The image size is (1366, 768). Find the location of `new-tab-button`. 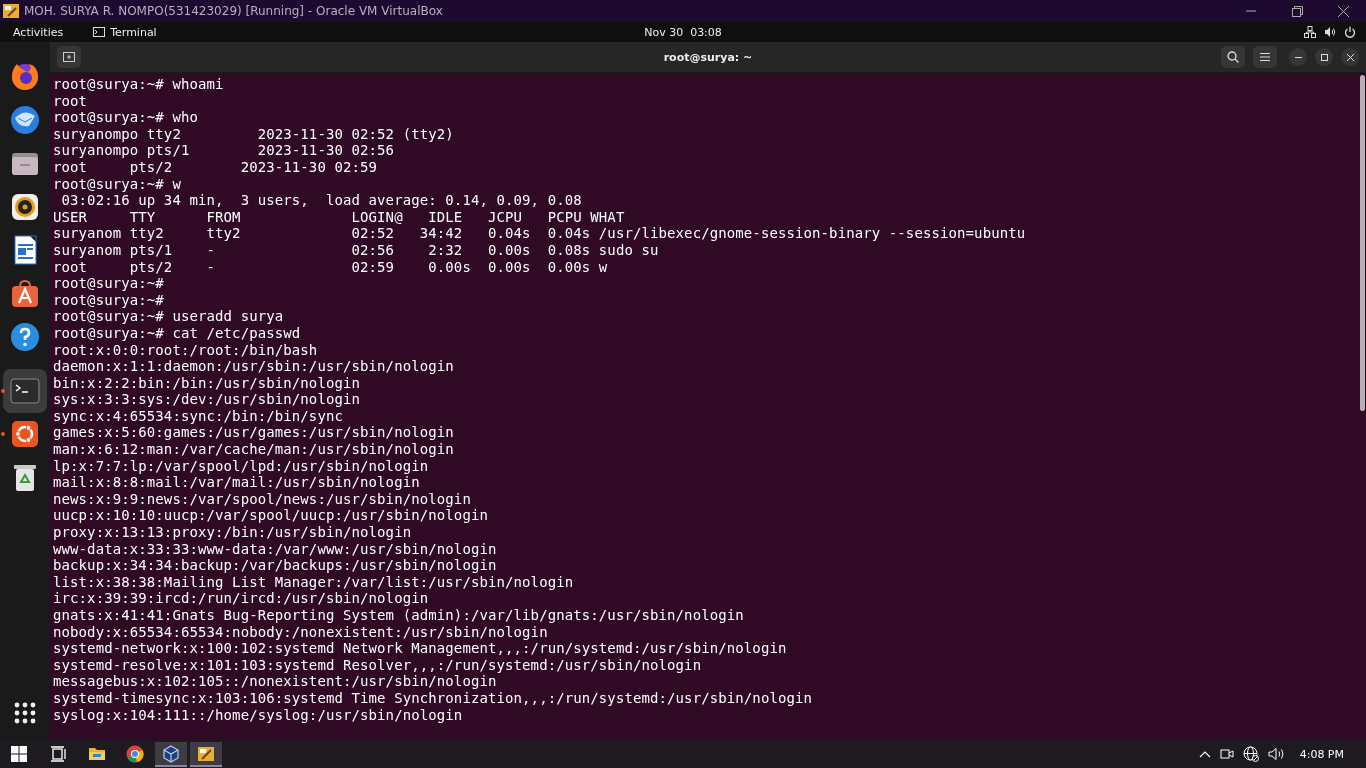

new-tab-button is located at coordinates (69, 57).